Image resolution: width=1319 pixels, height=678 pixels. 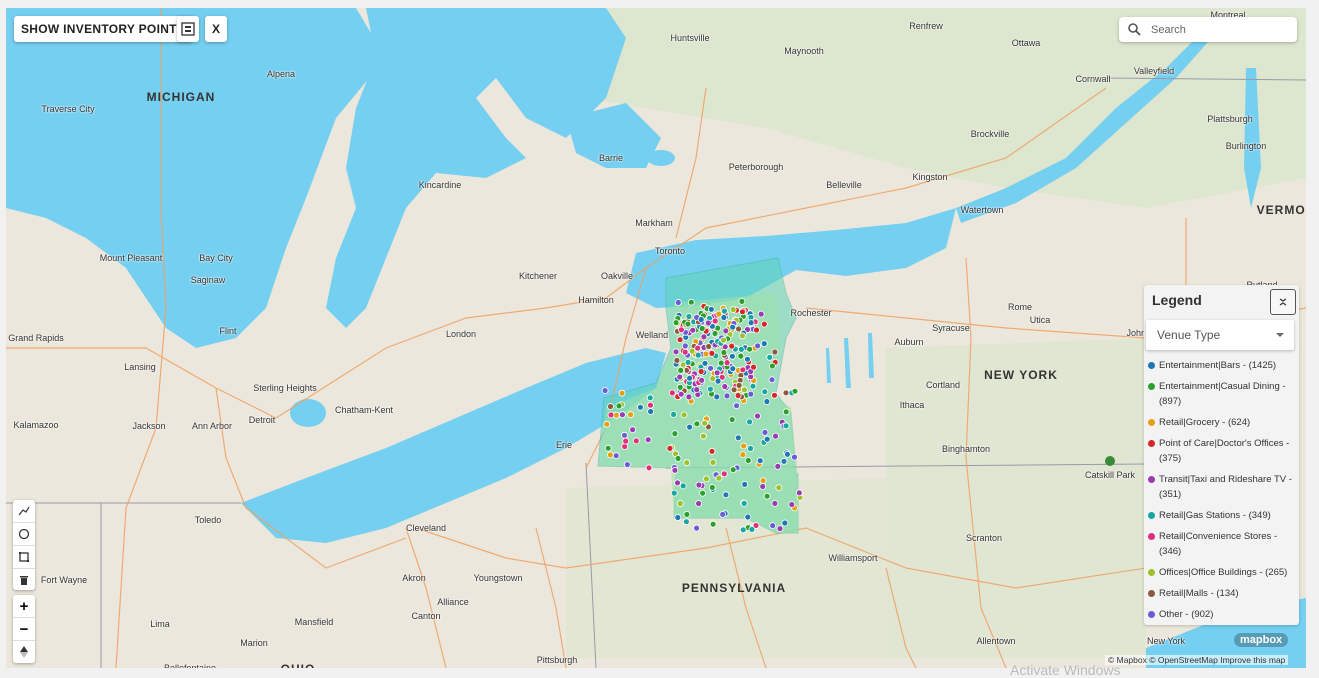 What do you see at coordinates (1218, 365) in the screenshot?
I see `legend-item-label: Entertainment|Bars - (1425)` at bounding box center [1218, 365].